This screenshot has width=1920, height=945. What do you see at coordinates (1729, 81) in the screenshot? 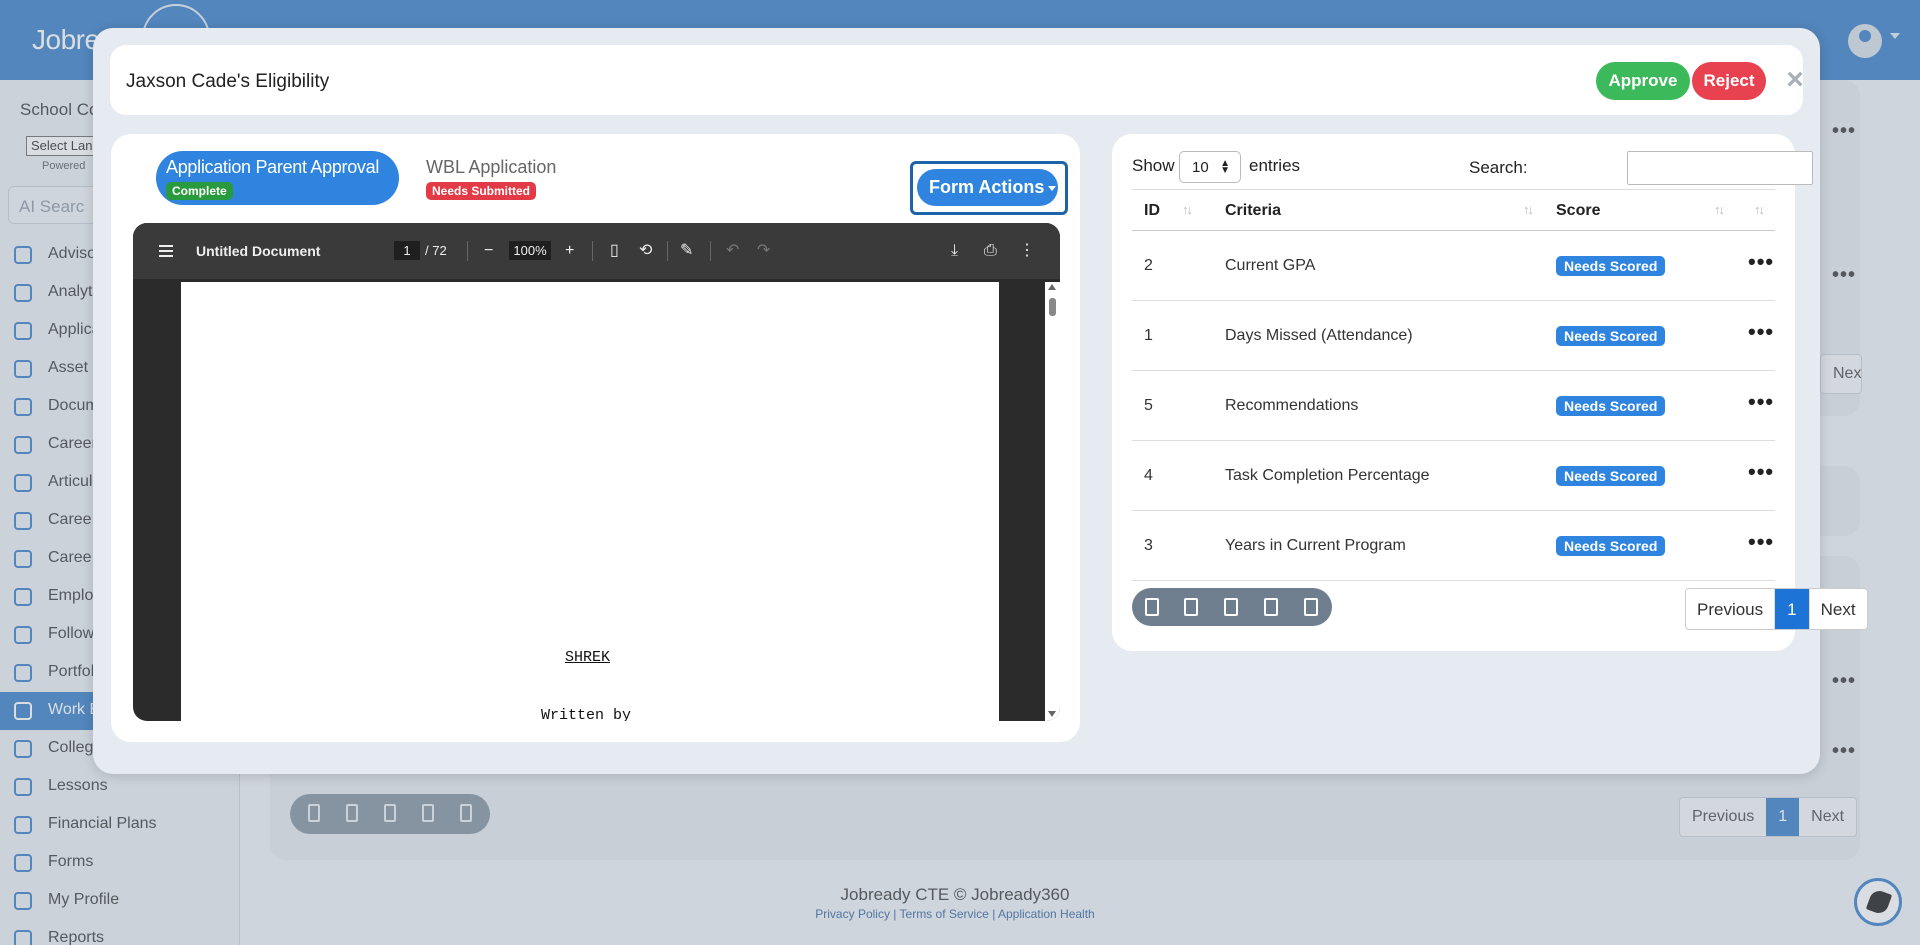
I see `reject-button: Reject` at bounding box center [1729, 81].